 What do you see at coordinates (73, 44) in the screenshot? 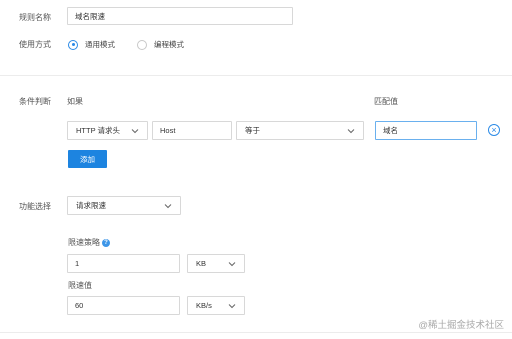
I see `radio-checked-icon` at bounding box center [73, 44].